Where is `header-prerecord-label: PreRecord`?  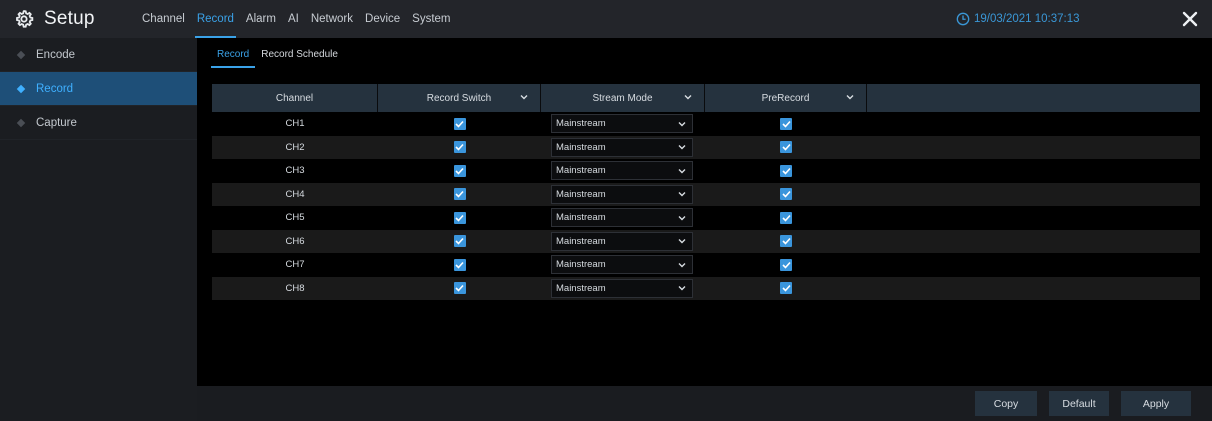
header-prerecord-label: PreRecord is located at coordinates (785, 98).